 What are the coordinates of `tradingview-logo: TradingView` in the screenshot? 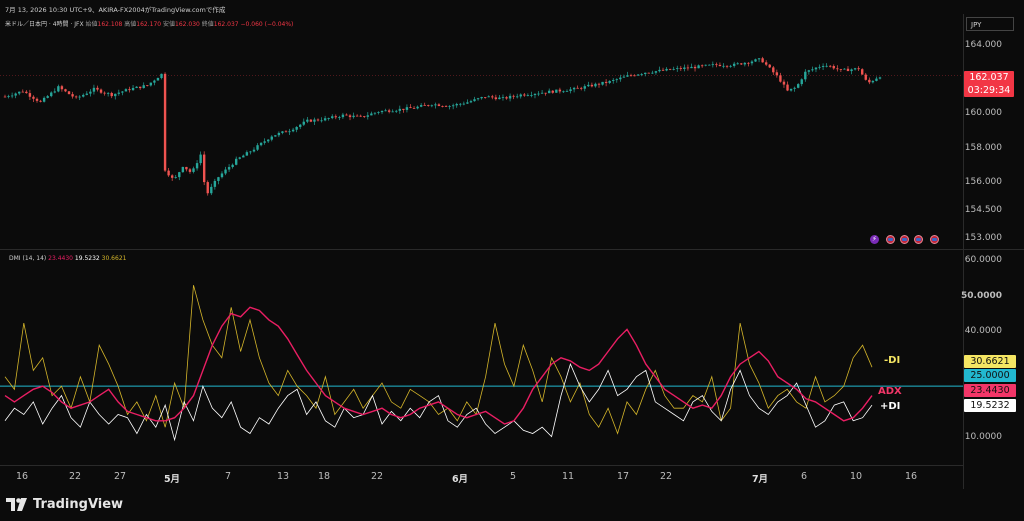 It's located at (64, 504).